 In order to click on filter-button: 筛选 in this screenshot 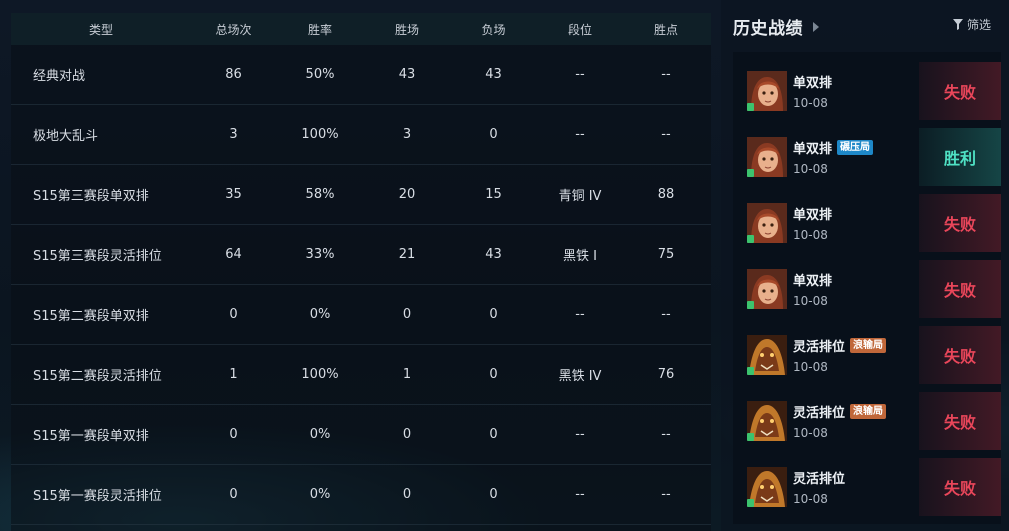, I will do `click(971, 24)`.